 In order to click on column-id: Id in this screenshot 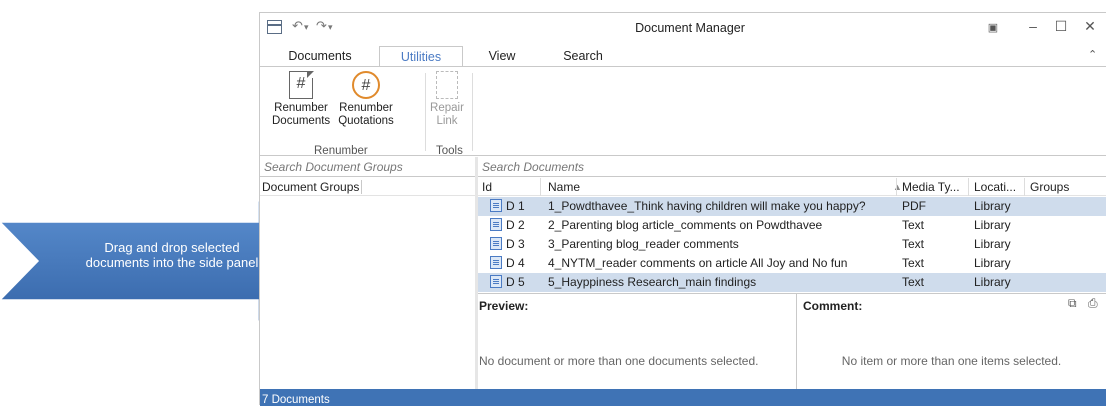, I will do `click(487, 187)`.